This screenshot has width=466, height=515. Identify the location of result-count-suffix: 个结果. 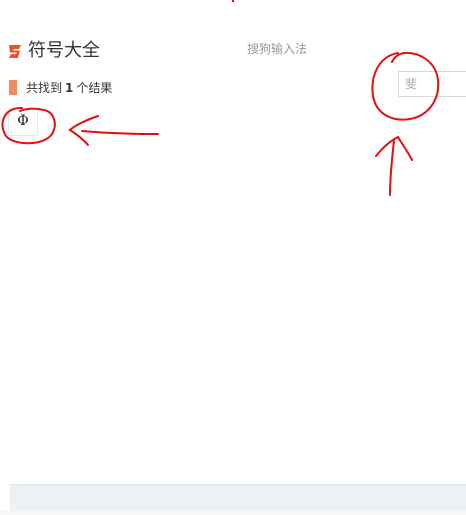
(94, 88).